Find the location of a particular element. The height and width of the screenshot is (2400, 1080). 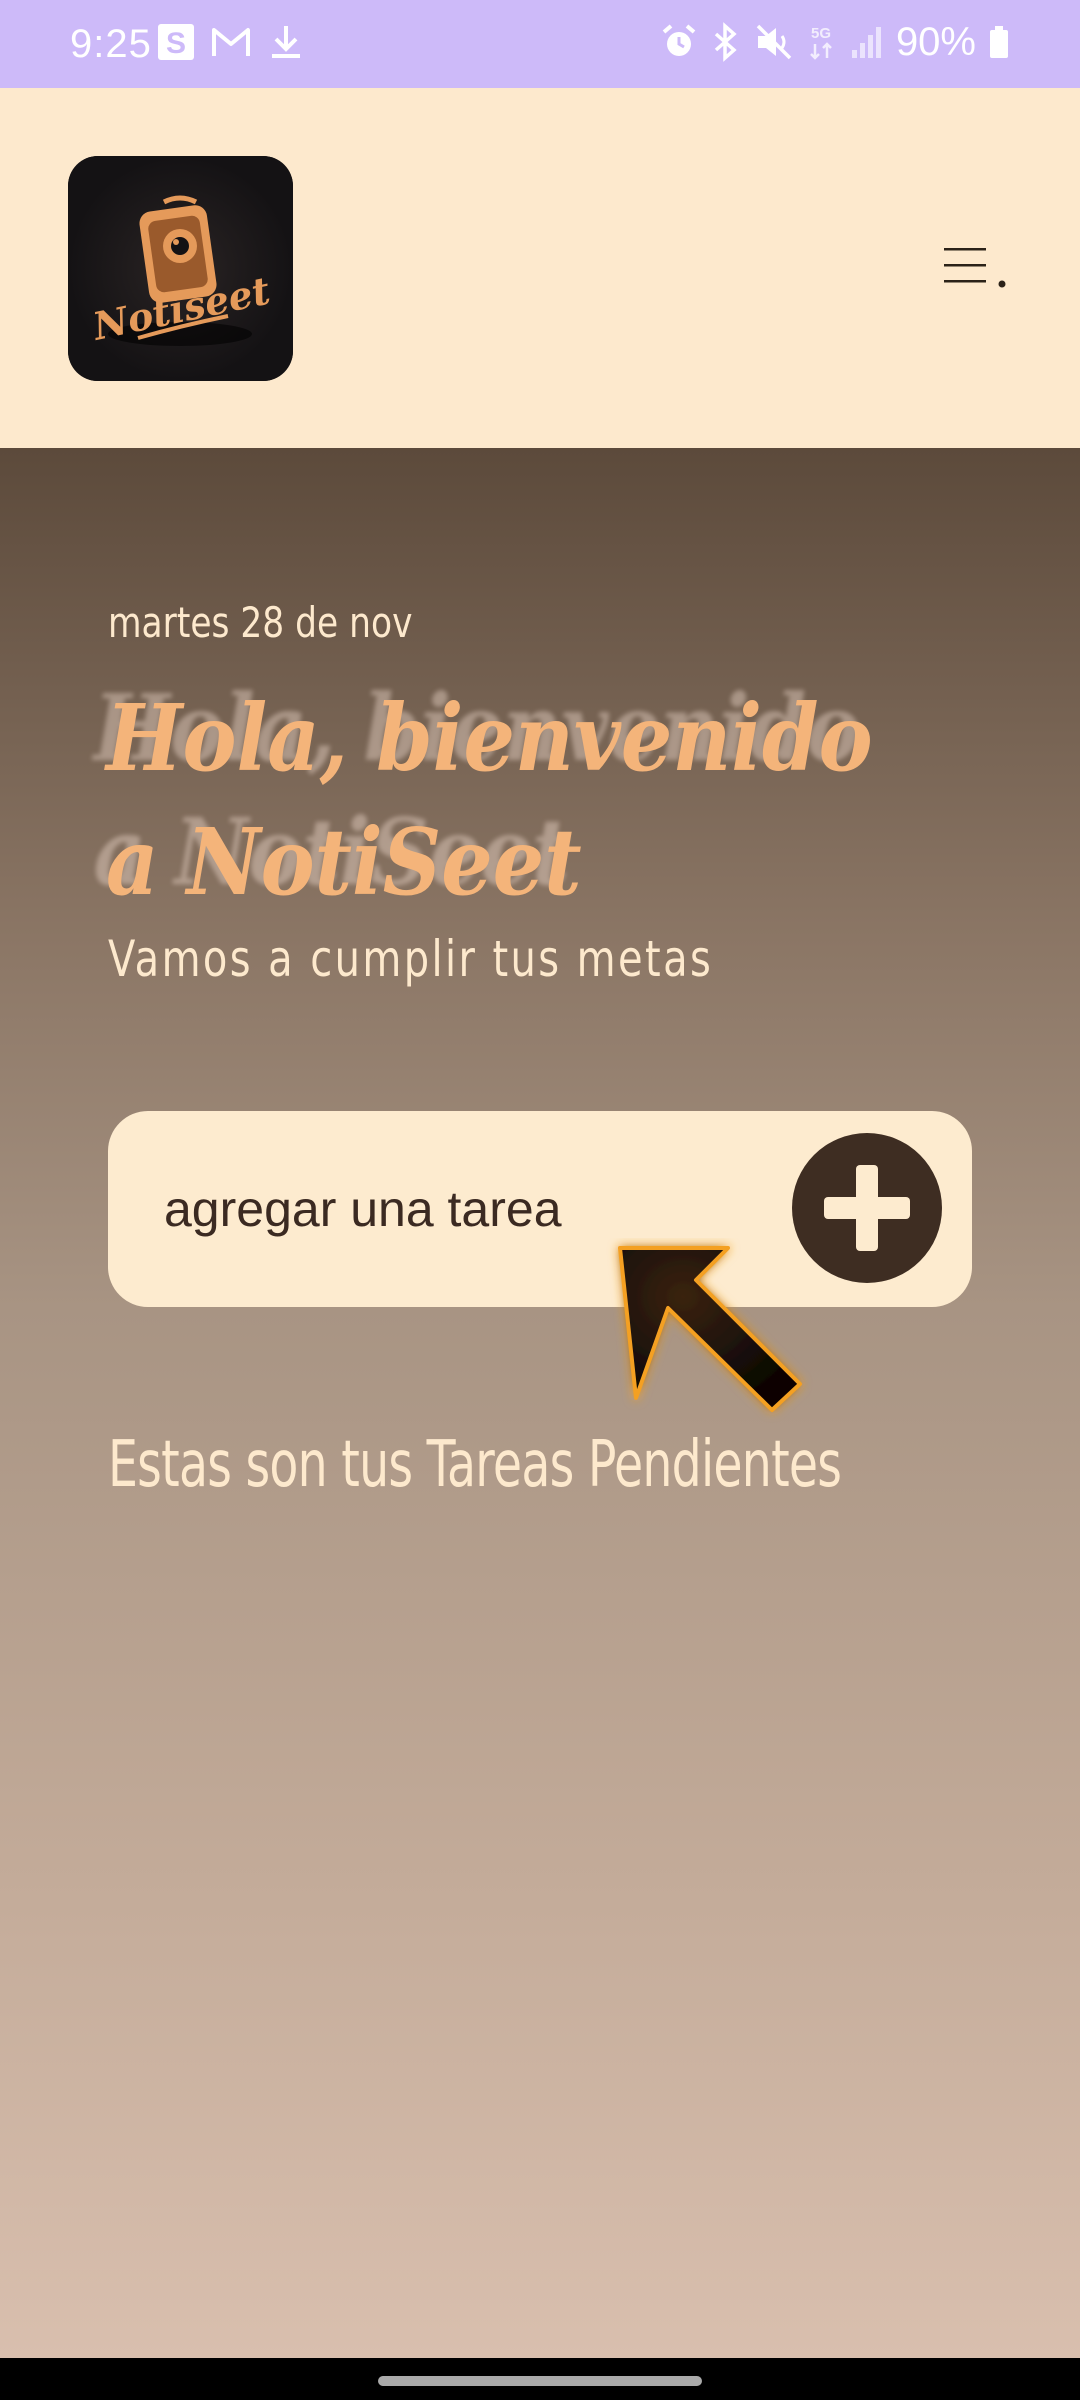

welcome-heading: Hola, bienvenido a NotiSeet is located at coordinates (489, 800).